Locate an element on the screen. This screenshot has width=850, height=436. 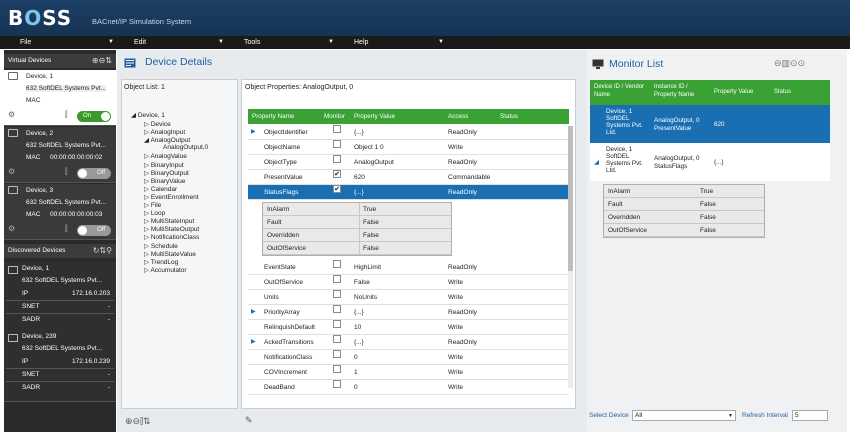
flag-row: Overridden False is located at coordinates (357, 235).